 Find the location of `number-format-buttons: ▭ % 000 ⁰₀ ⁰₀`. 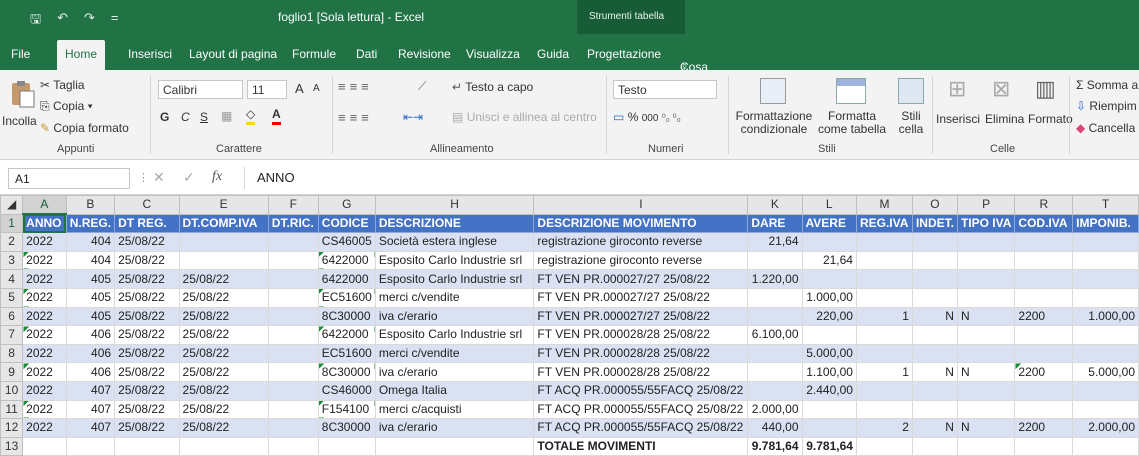

number-format-buttons: ▭ % 000 ⁰₀ ⁰₀ is located at coordinates (647, 117).